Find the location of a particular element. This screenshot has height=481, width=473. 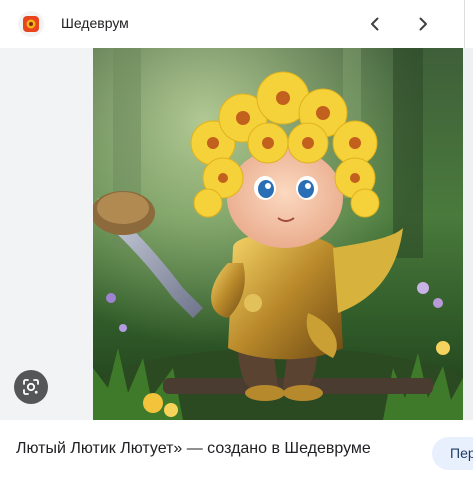

app-title: Шедеврум is located at coordinates (95, 23).